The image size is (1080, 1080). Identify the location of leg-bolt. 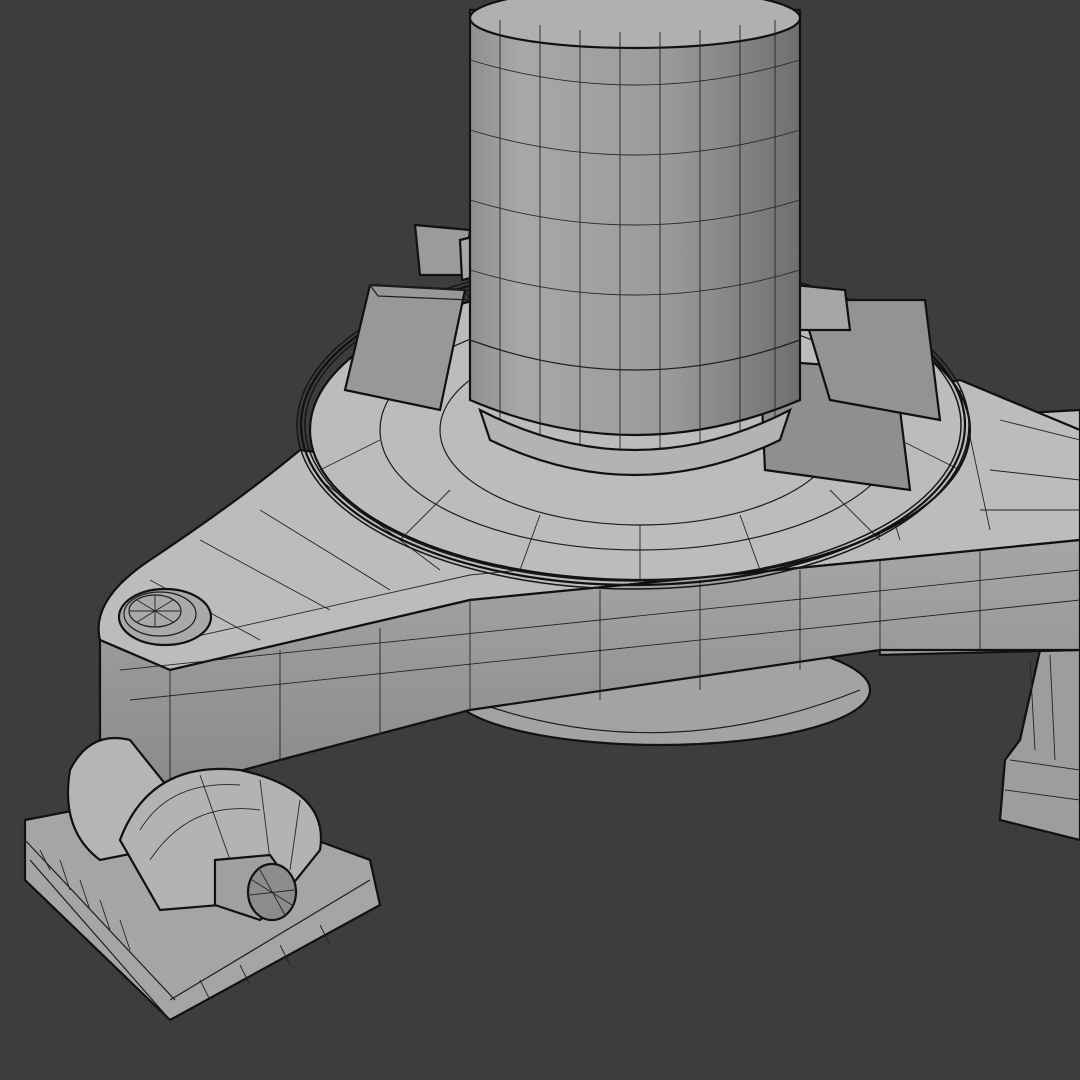
(165, 617).